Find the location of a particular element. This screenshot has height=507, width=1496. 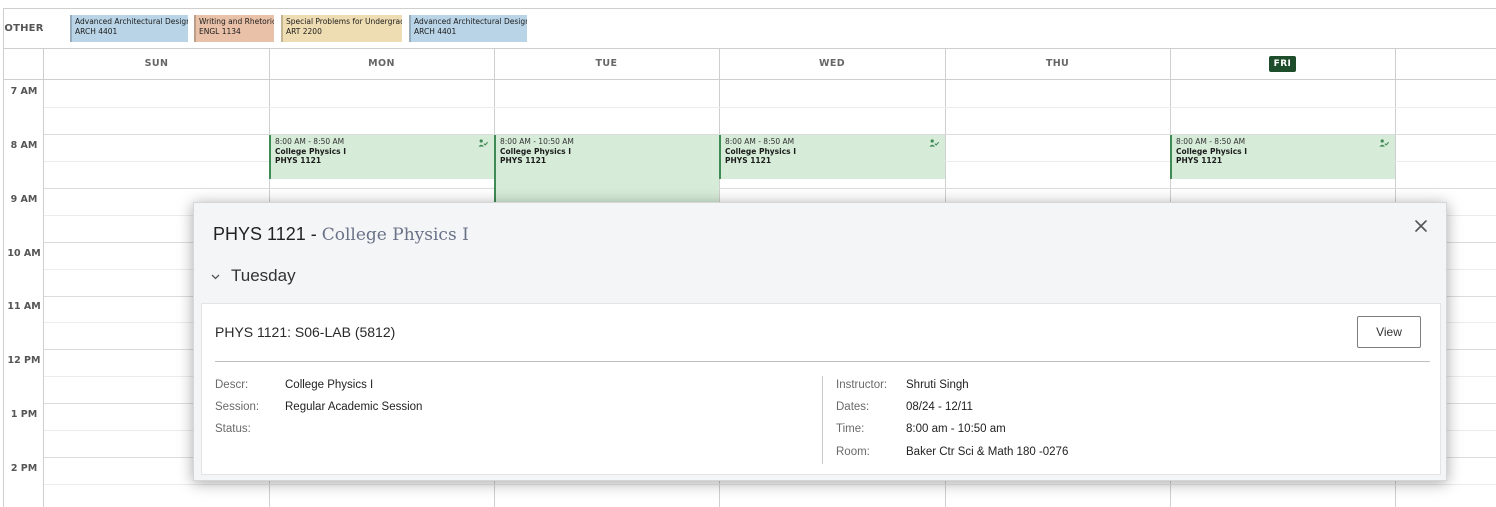

detail-value: College Physics I is located at coordinates (329, 385).